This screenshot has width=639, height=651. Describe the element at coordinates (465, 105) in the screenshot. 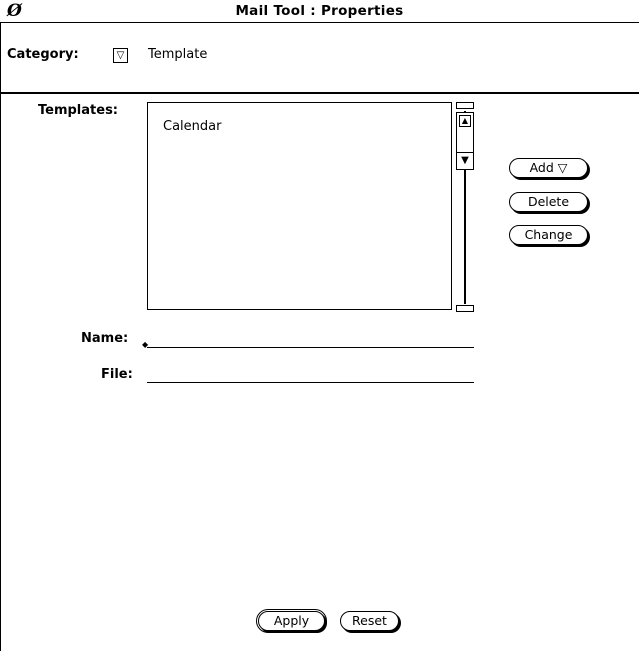

I see `scrollbar-top-cable-anchor` at that location.